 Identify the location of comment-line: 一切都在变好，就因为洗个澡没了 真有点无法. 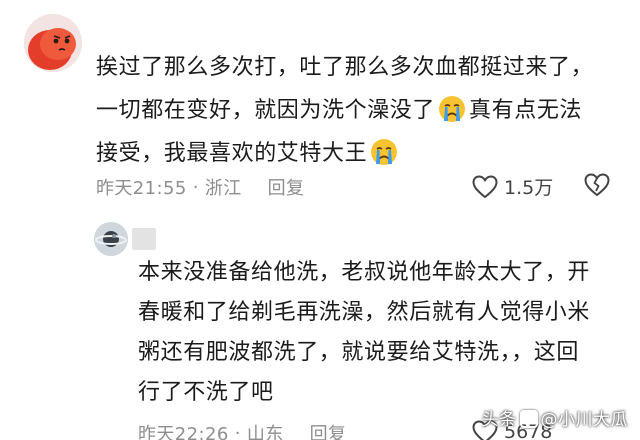
(356, 110).